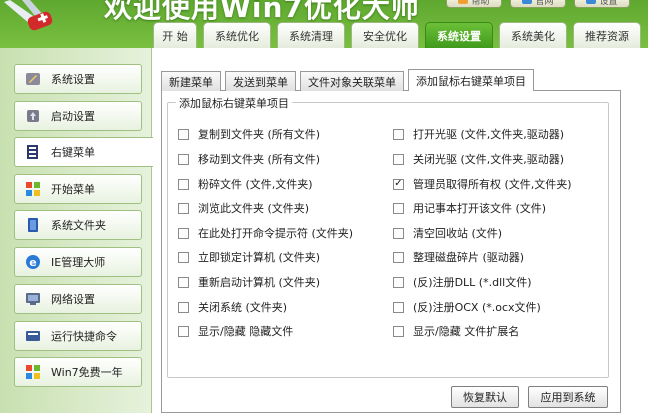 This screenshot has height=413, width=648. I want to click on tab-start: 开 始, so click(175, 35).